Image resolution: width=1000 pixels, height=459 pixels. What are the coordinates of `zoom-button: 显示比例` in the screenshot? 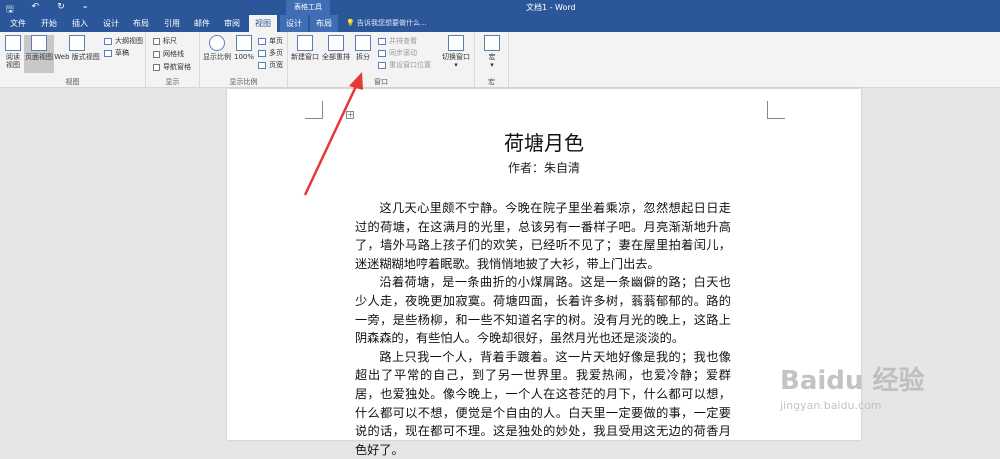 It's located at (217, 48).